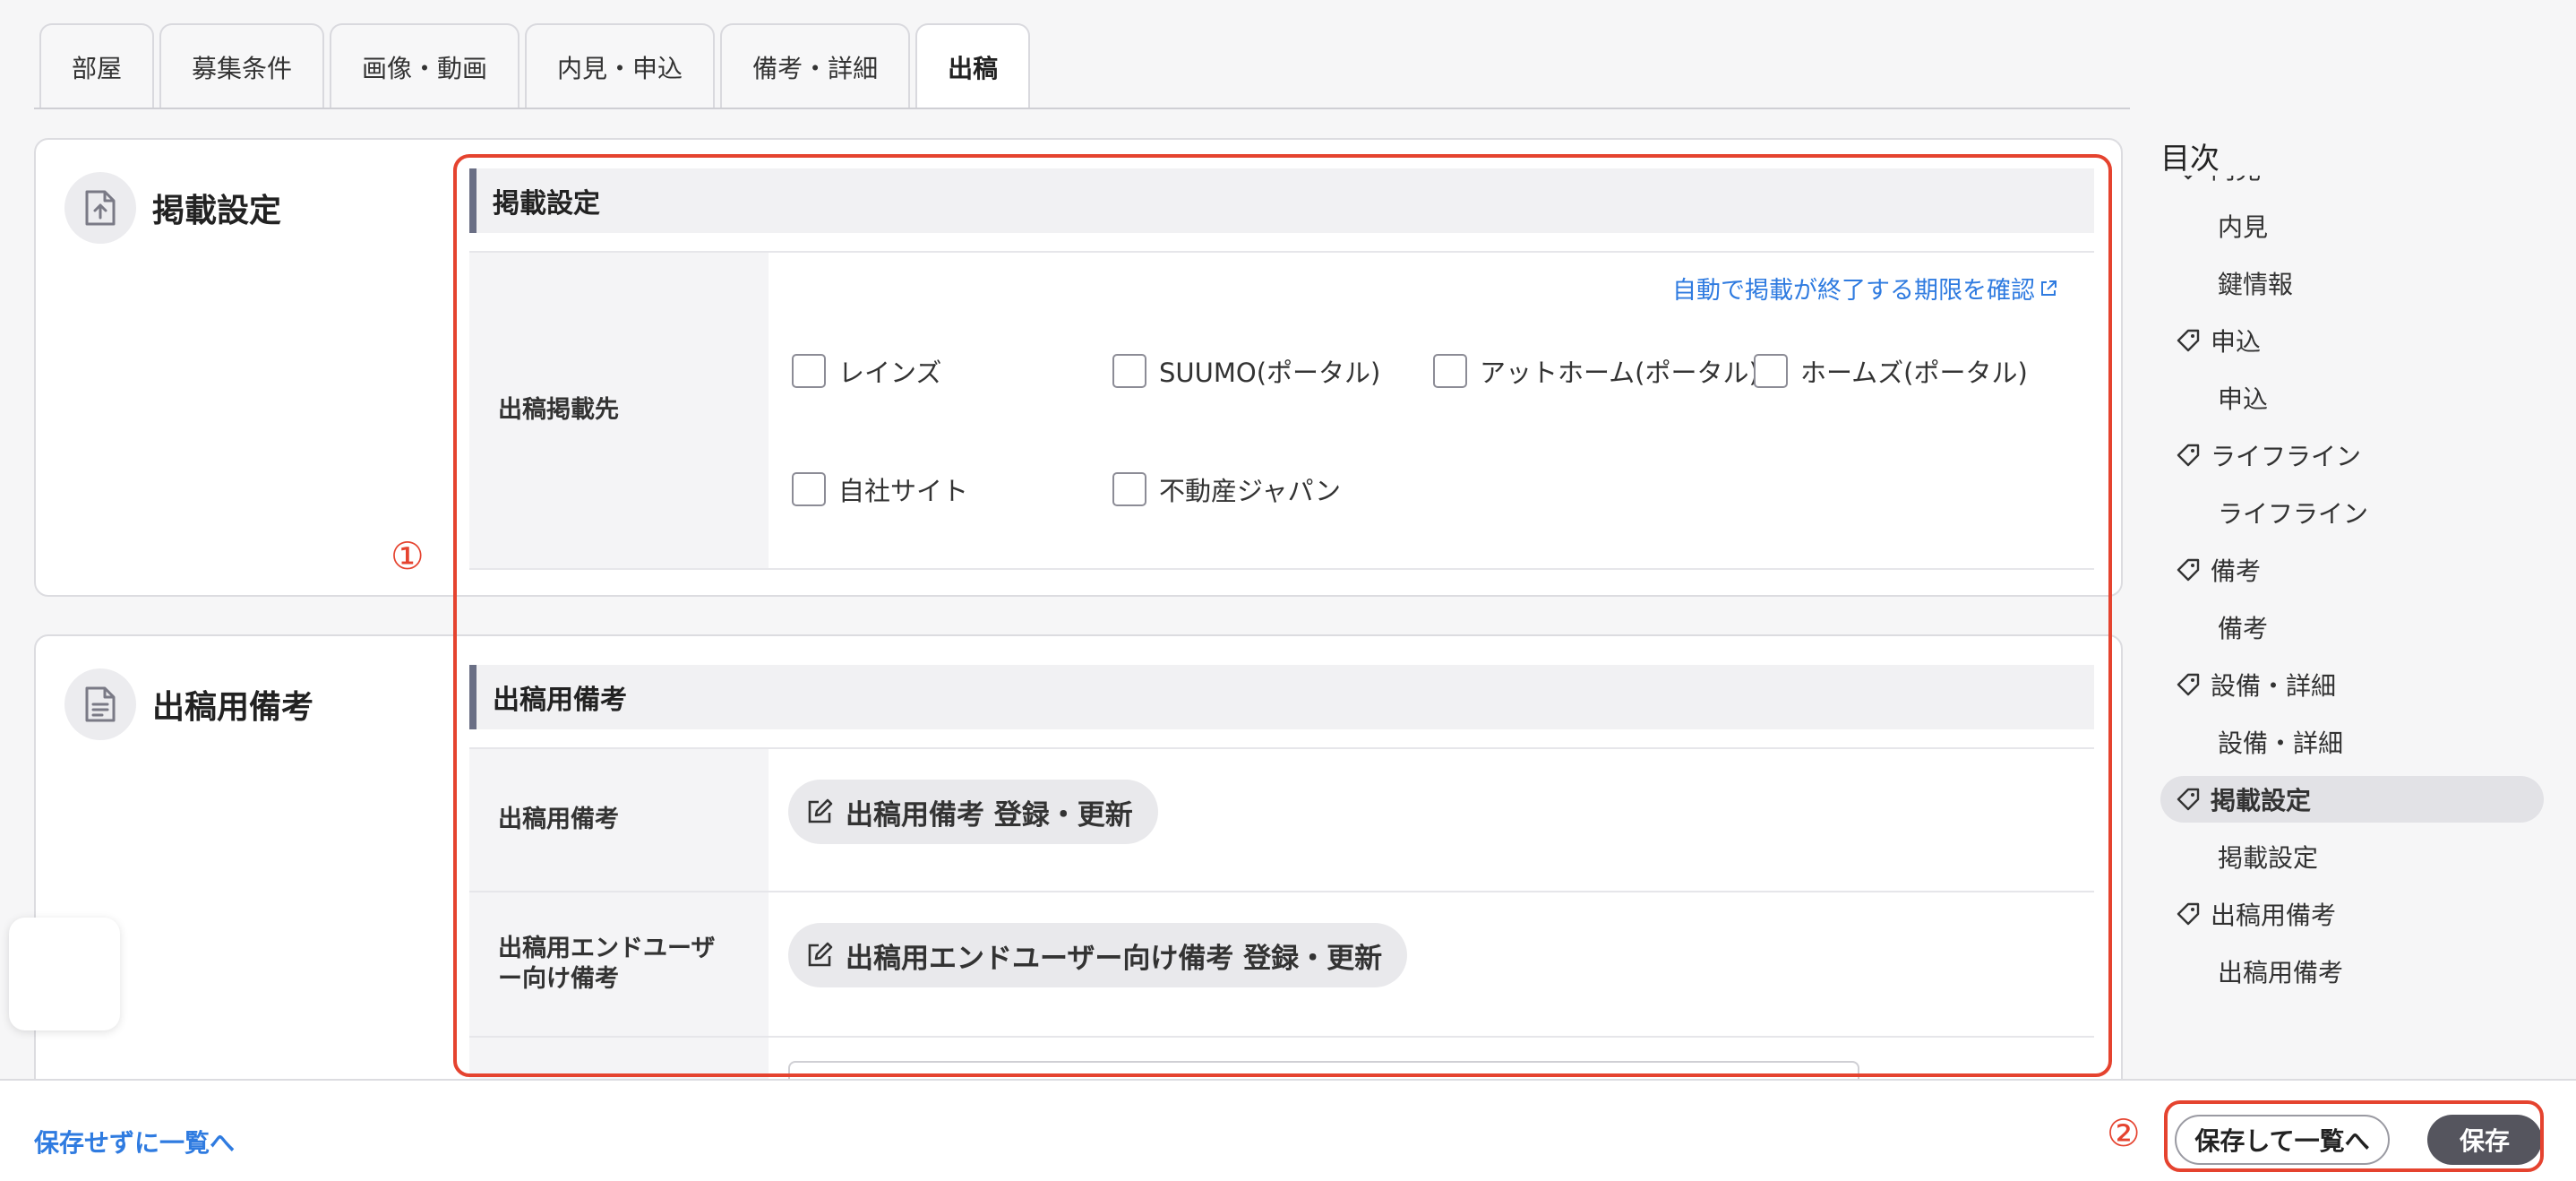  Describe the element at coordinates (1082, 108) in the screenshot. I see `tab-divider` at that location.